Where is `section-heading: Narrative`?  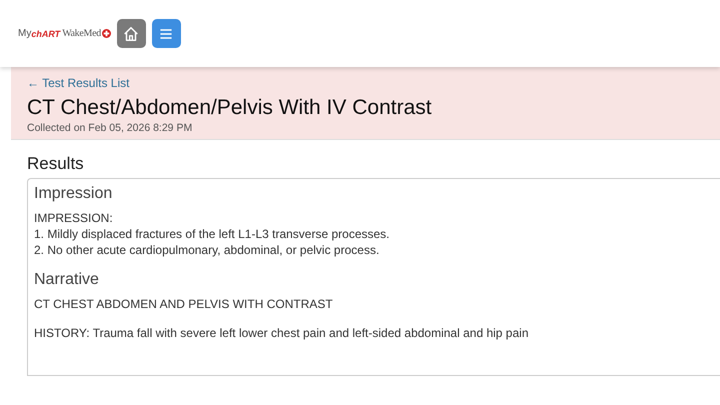 section-heading: Narrative is located at coordinates (67, 280).